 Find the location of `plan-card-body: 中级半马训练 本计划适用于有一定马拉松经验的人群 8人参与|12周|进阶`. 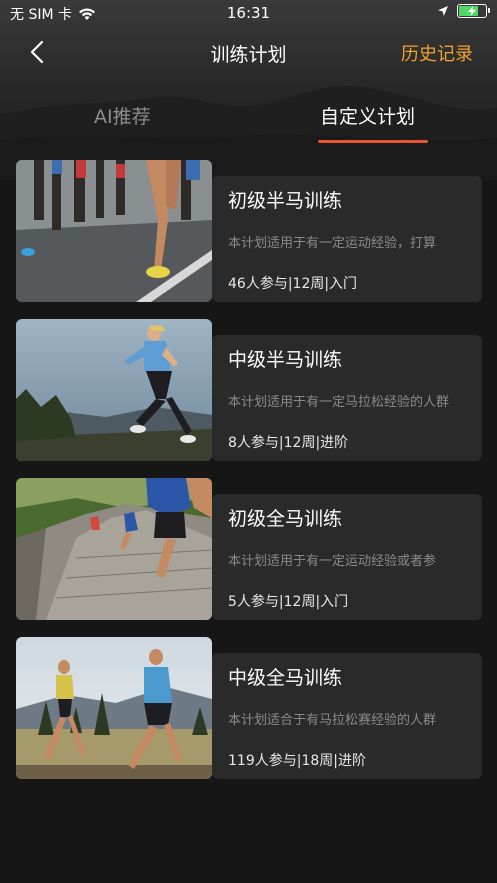

plan-card-body: 中级半马训练 本计划适用于有一定马拉松经验的人群 8人参与|12周|进阶 is located at coordinates (347, 398).